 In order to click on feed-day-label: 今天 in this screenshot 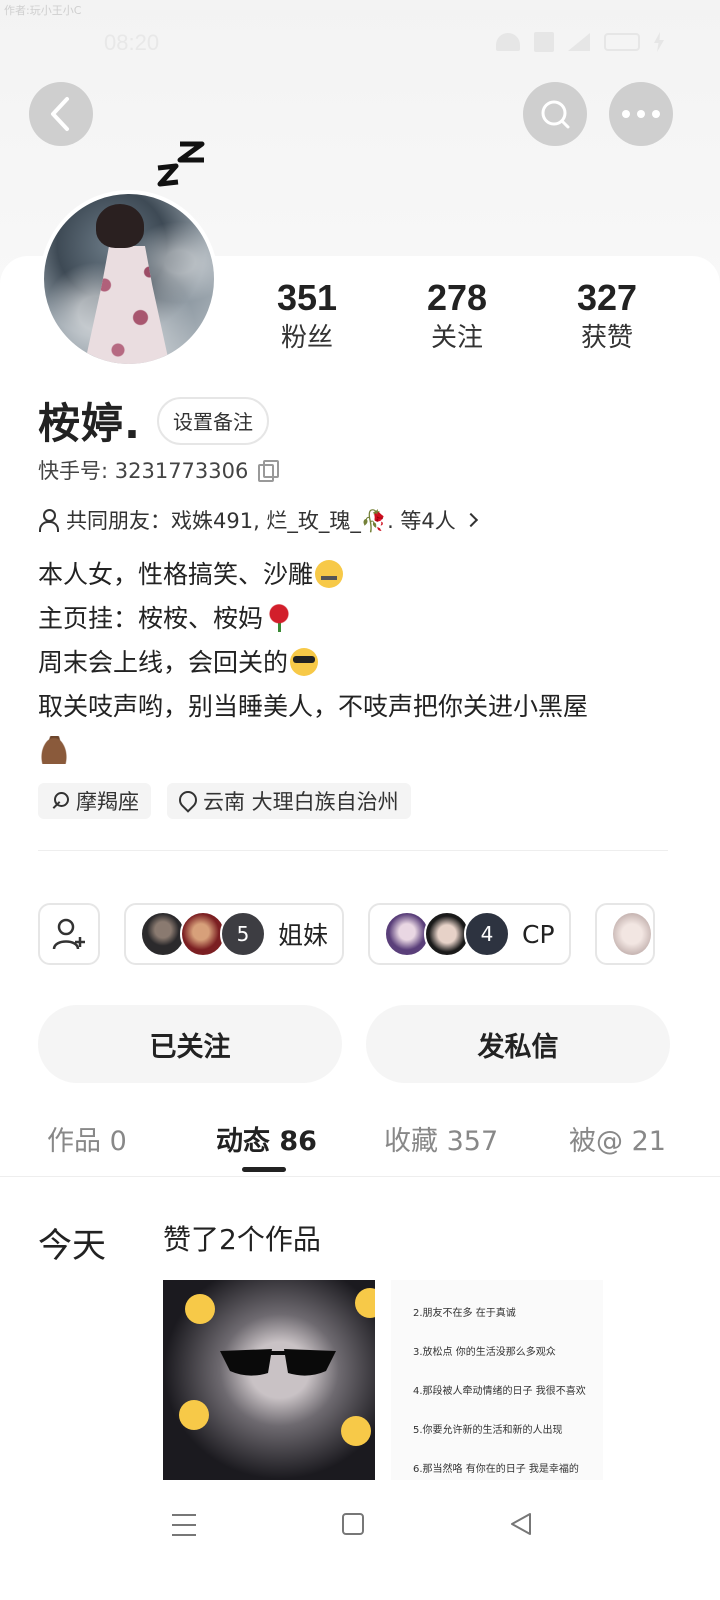, I will do `click(72, 1246)`.